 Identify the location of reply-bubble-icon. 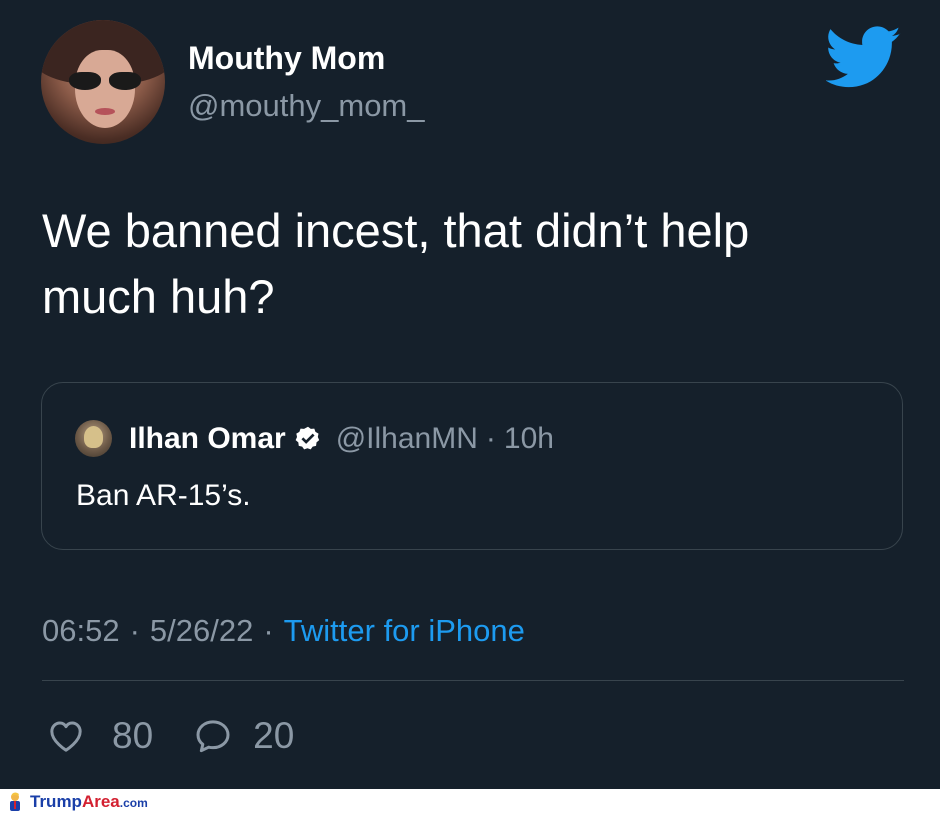
(213, 736).